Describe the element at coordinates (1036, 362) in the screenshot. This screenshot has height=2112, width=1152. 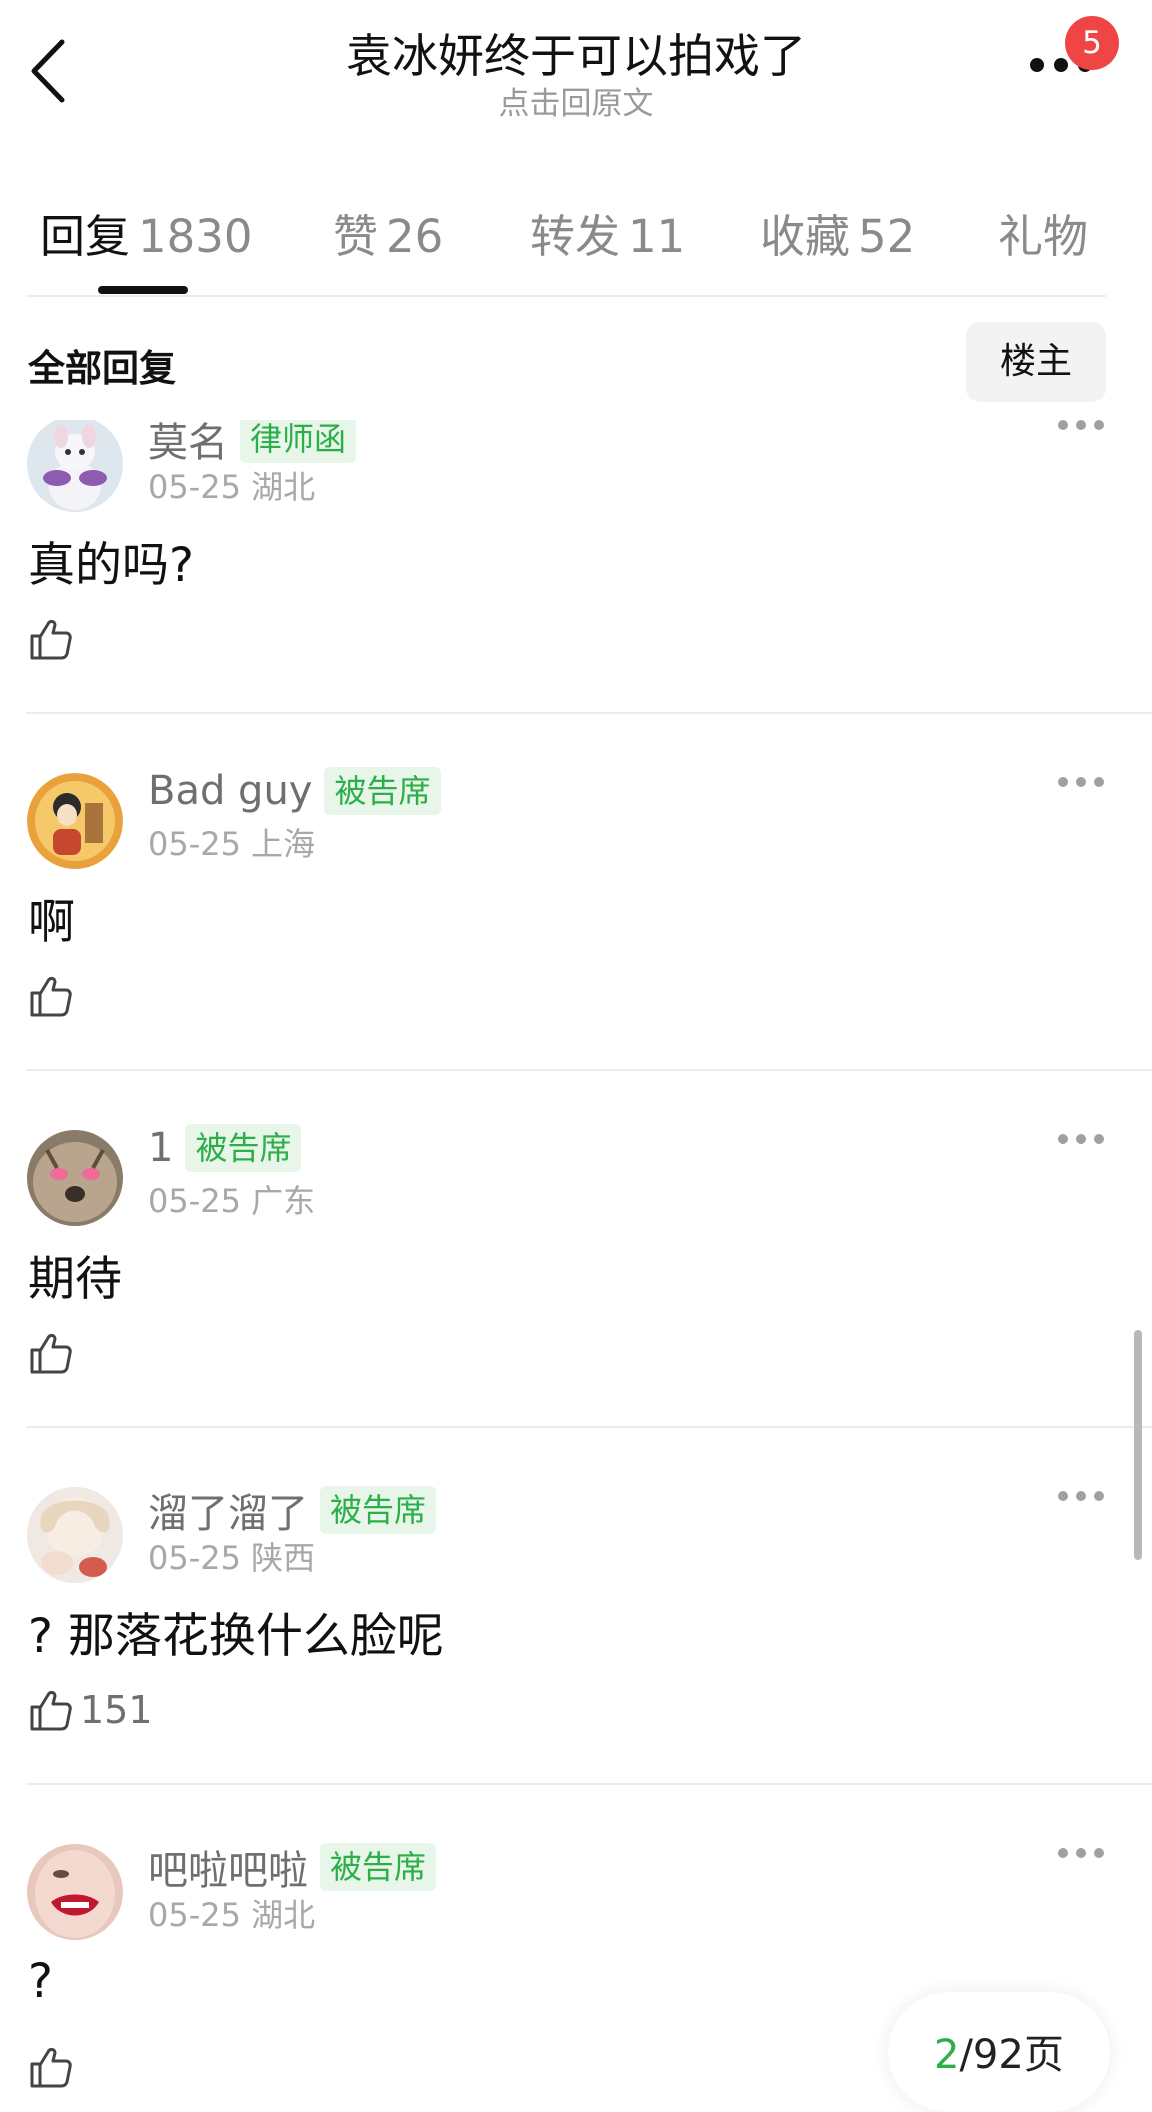
I see `op-only-button: 楼主` at that location.